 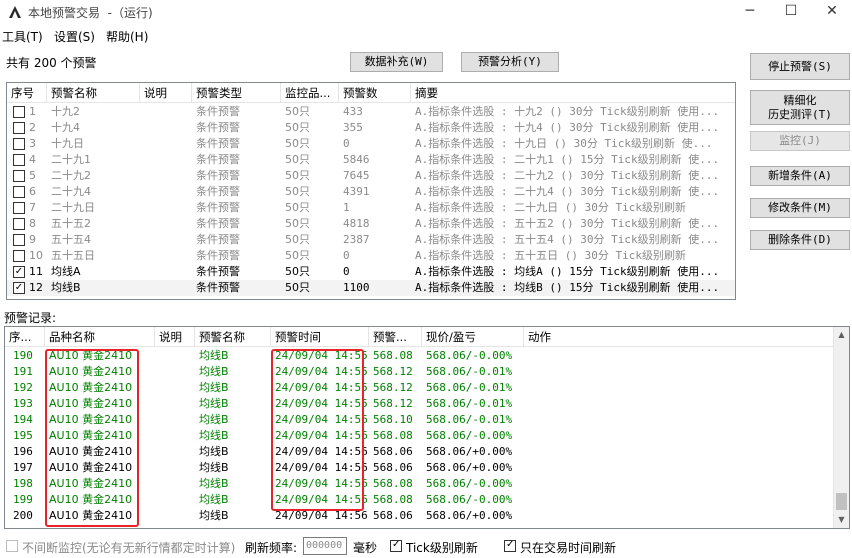 I want to click on rec-col-warn-name: 预警名称, so click(x=233, y=337).